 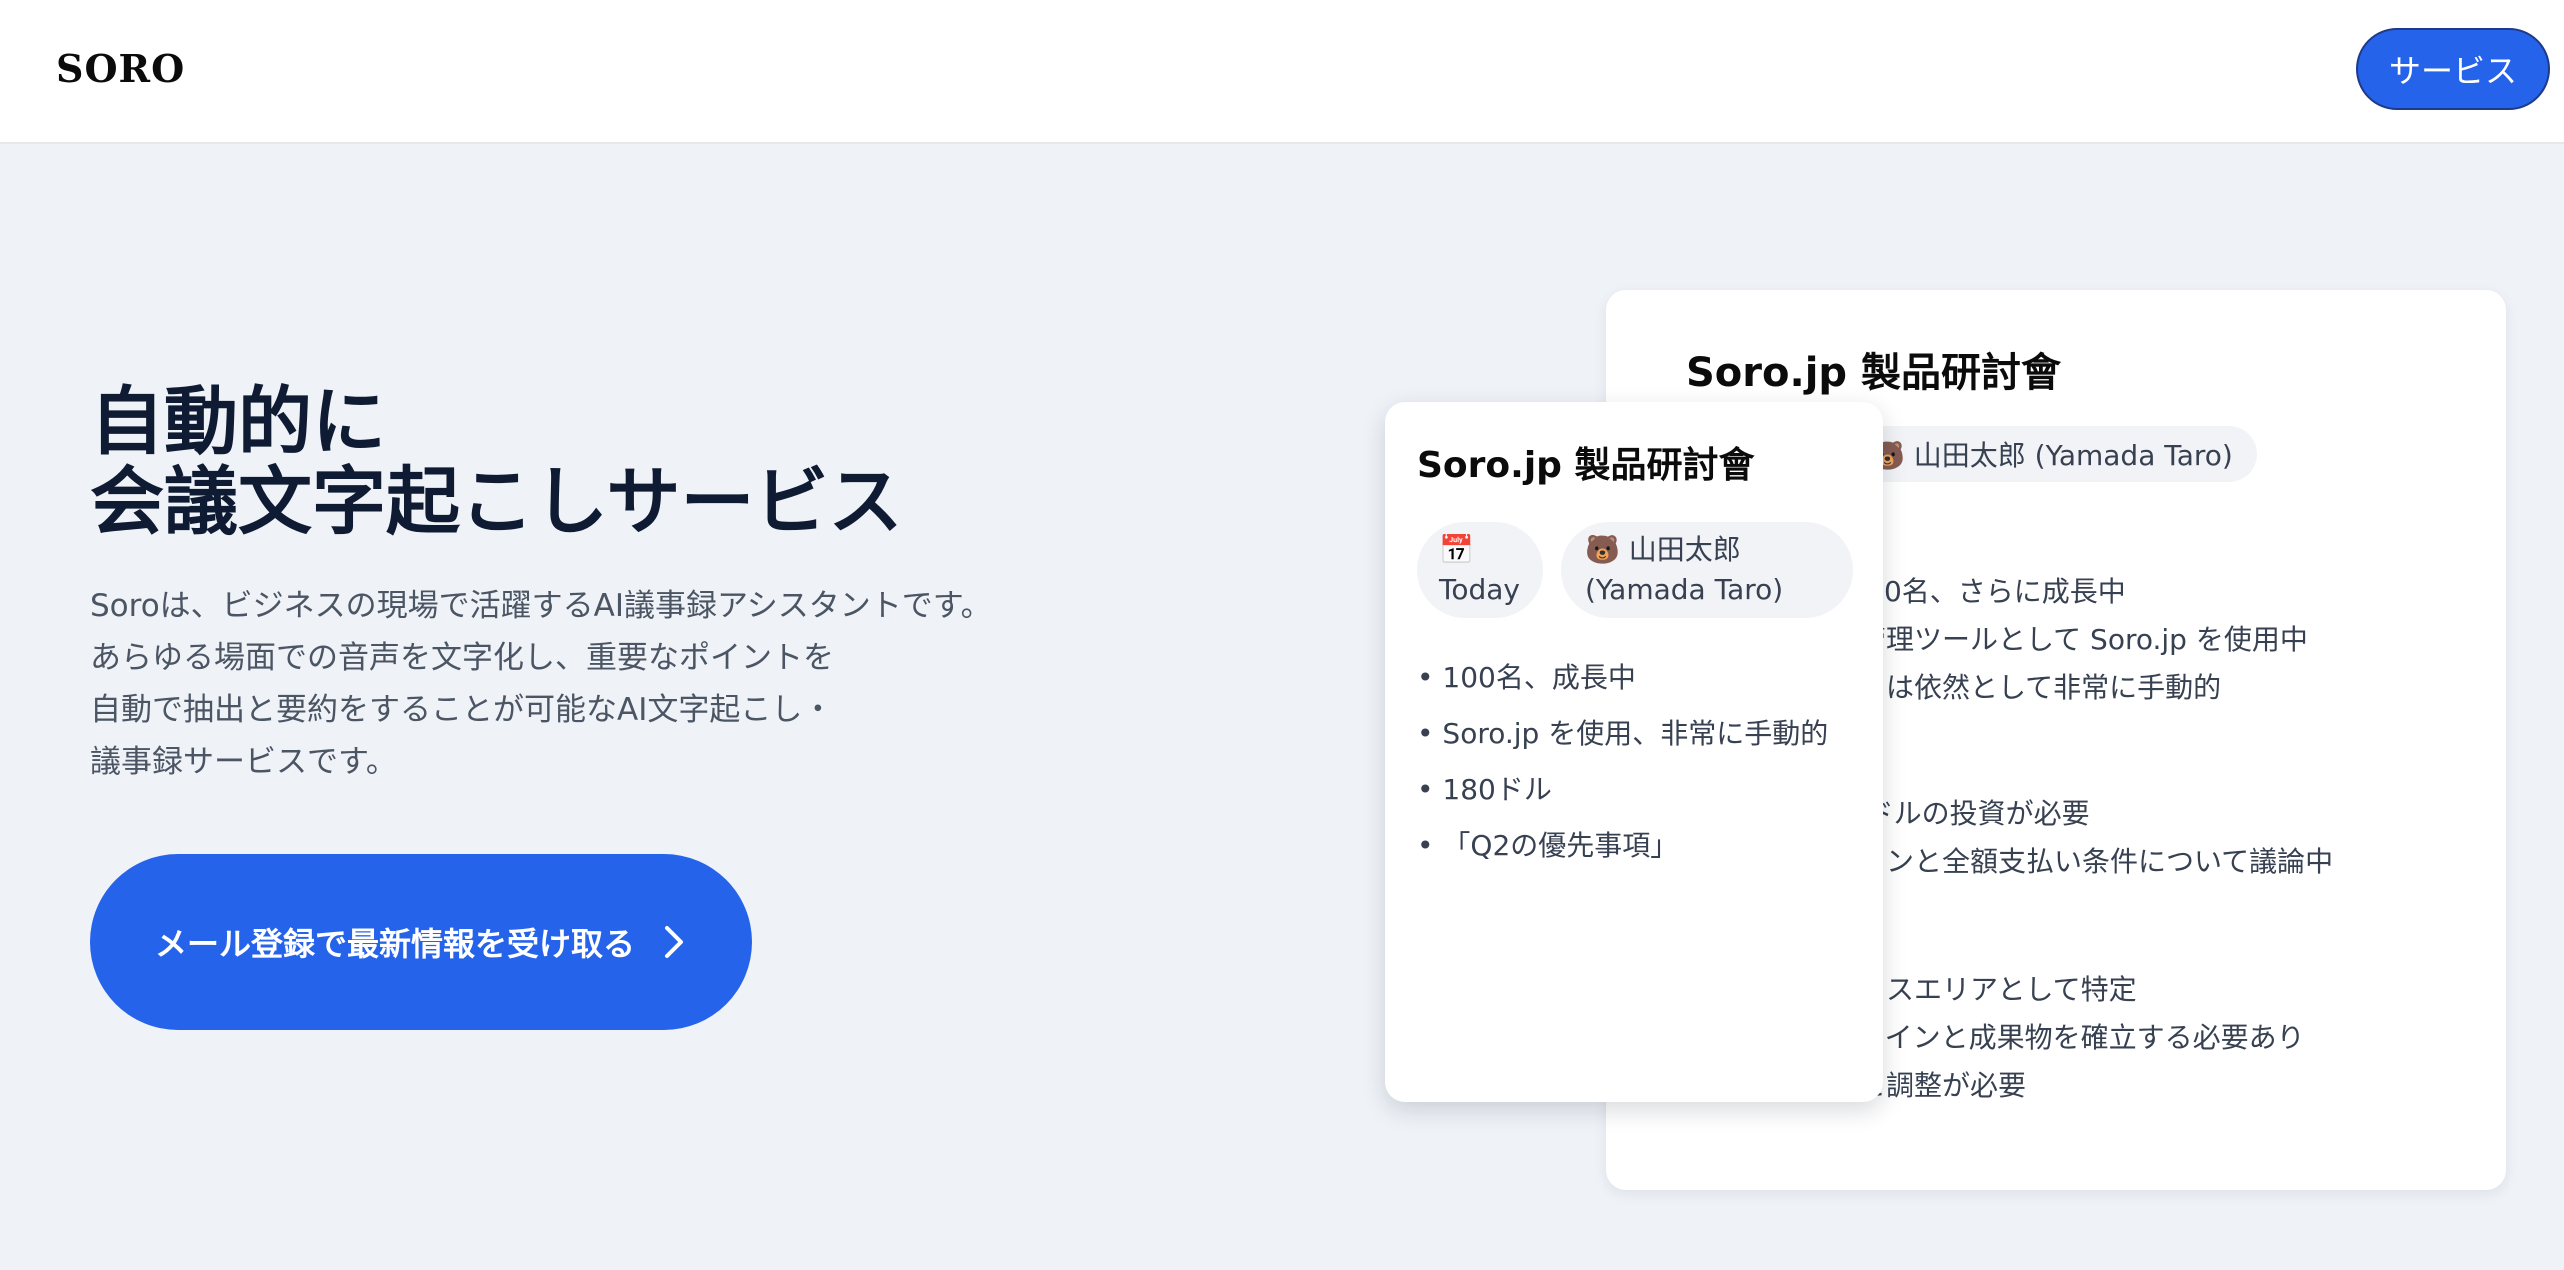 What do you see at coordinates (1484, 789) in the screenshot?
I see `list-item: • 180ドル` at bounding box center [1484, 789].